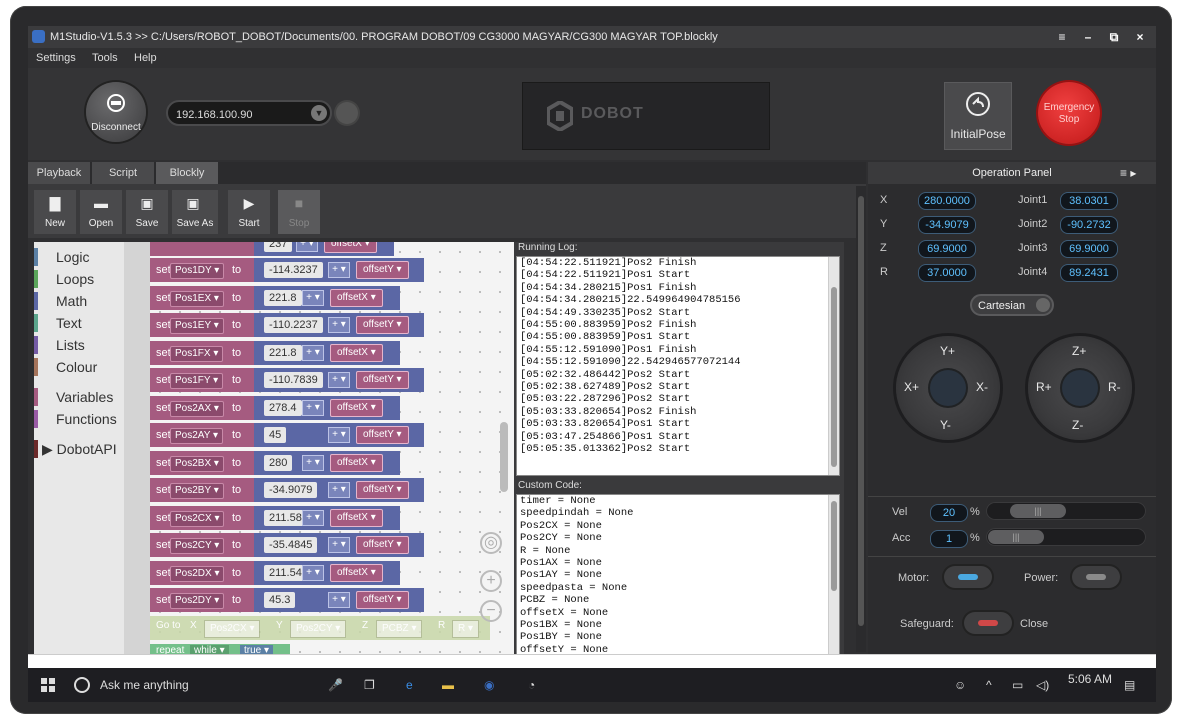 This screenshot has height=720, width=1179. I want to click on number-field: 211.58, so click(285, 517).